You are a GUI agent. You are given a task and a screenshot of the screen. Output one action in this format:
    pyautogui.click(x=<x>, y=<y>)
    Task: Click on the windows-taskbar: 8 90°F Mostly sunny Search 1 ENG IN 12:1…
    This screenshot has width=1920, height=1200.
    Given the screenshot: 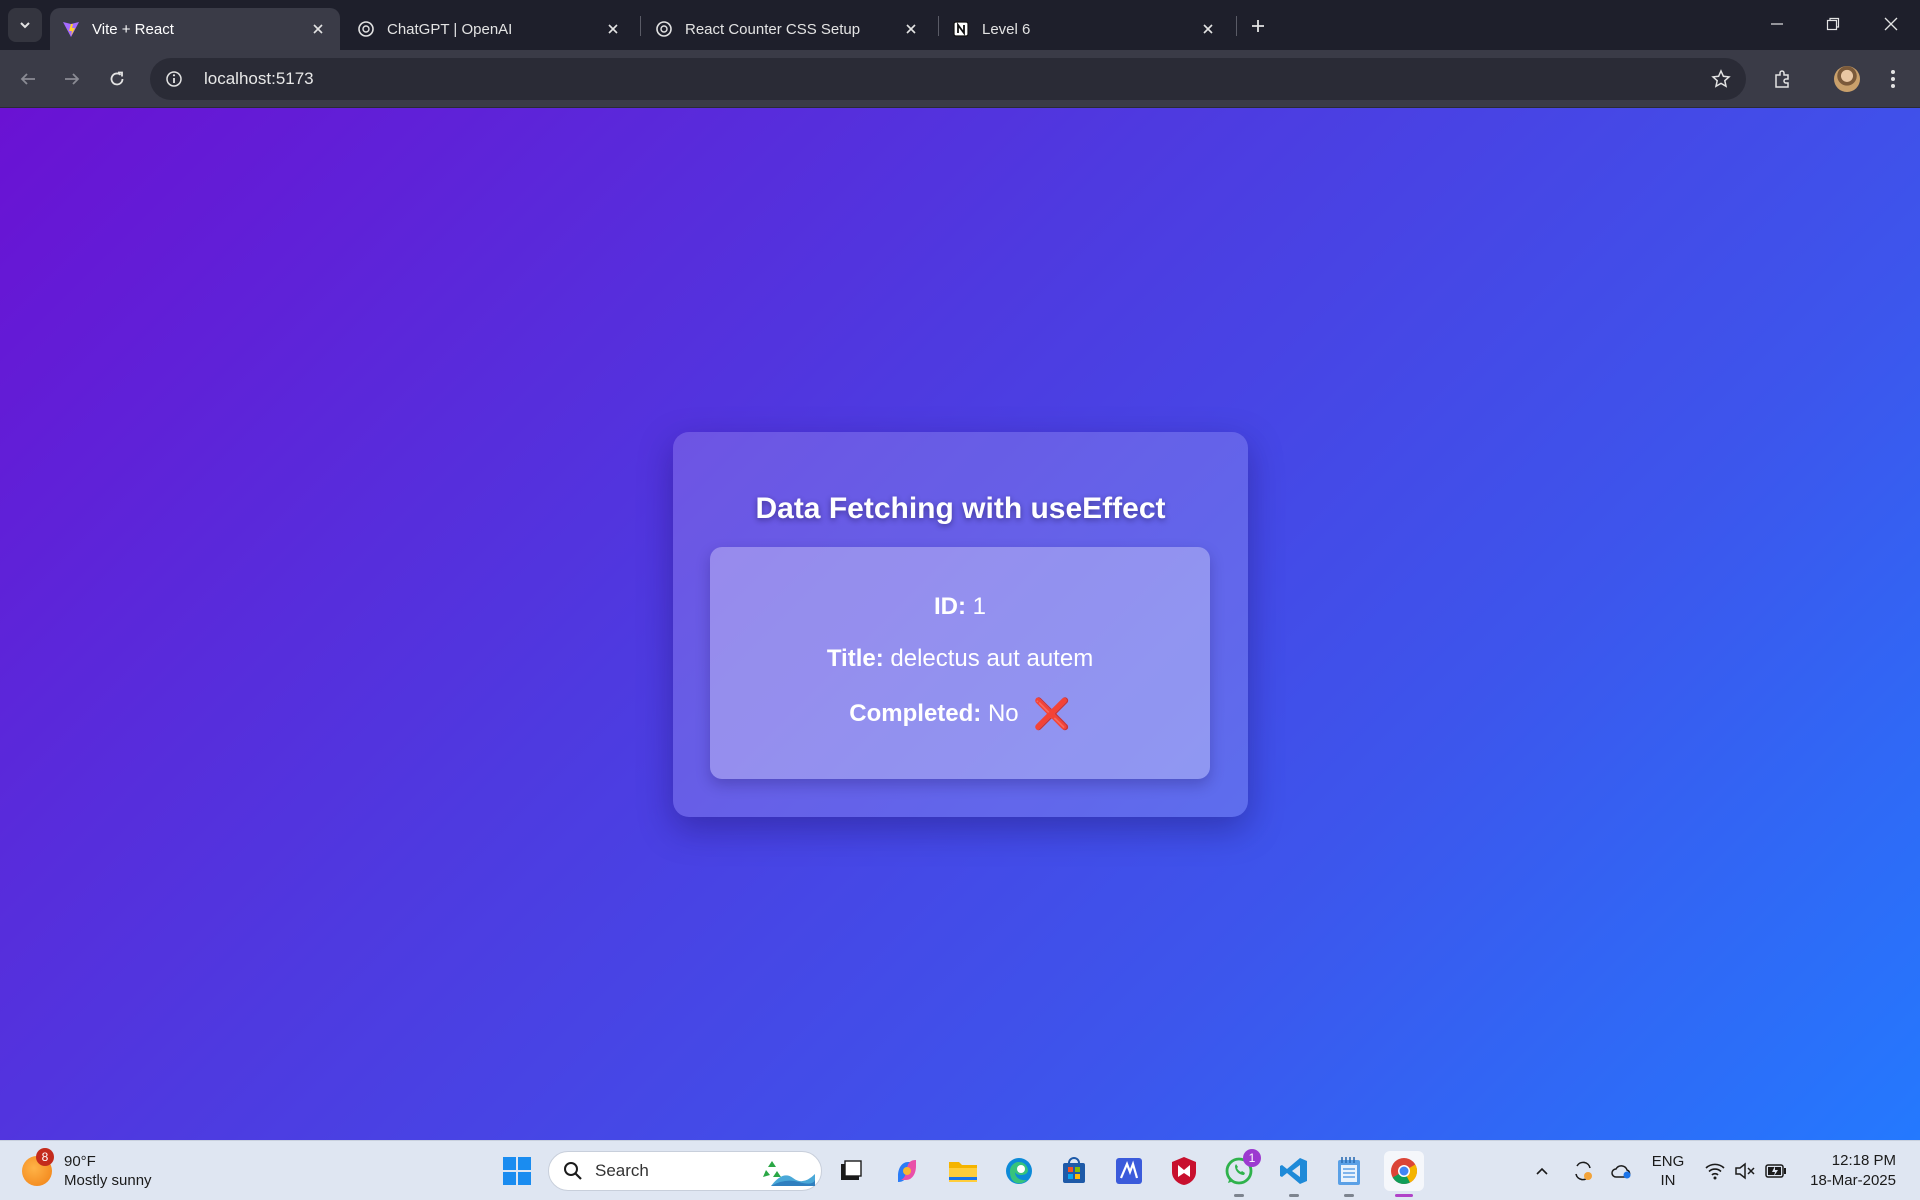 What is the action you would take?
    pyautogui.click(x=960, y=1170)
    